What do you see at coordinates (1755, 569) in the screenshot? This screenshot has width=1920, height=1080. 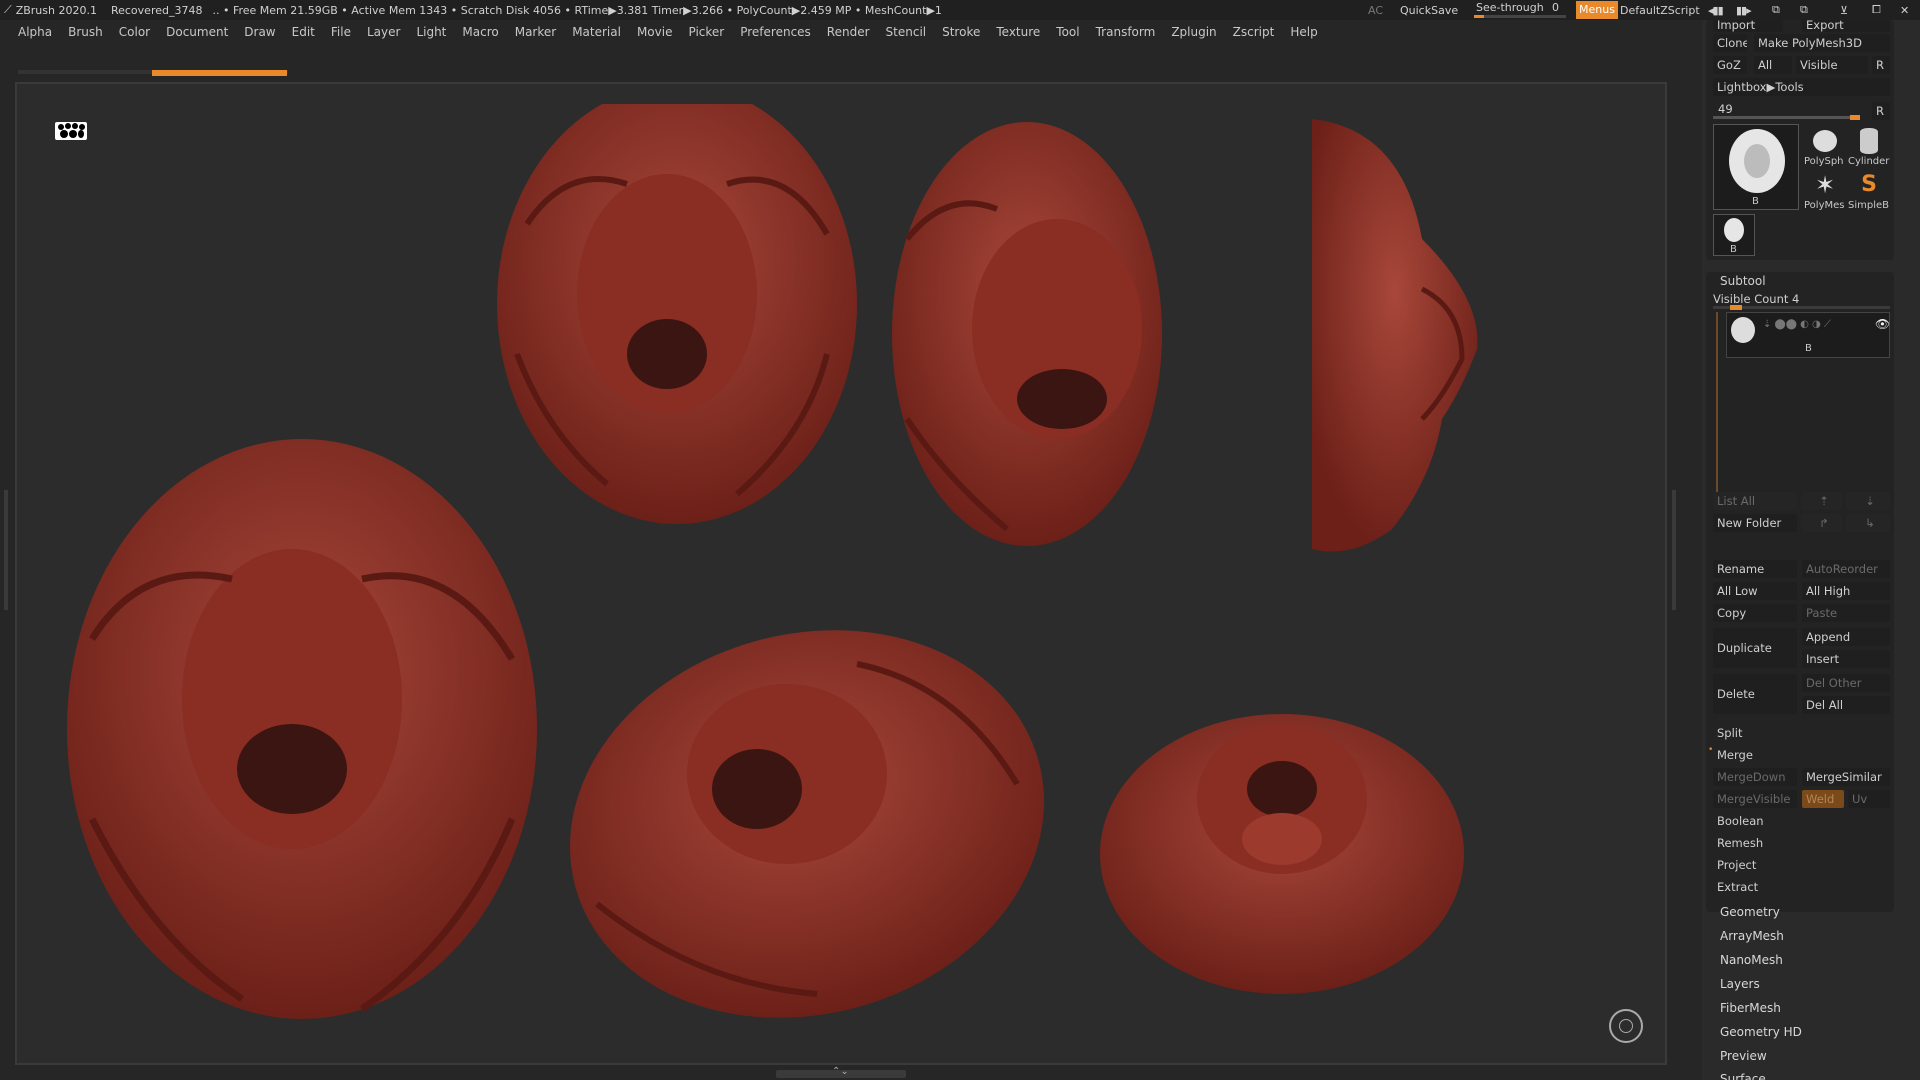 I see `rename-button: Rename` at bounding box center [1755, 569].